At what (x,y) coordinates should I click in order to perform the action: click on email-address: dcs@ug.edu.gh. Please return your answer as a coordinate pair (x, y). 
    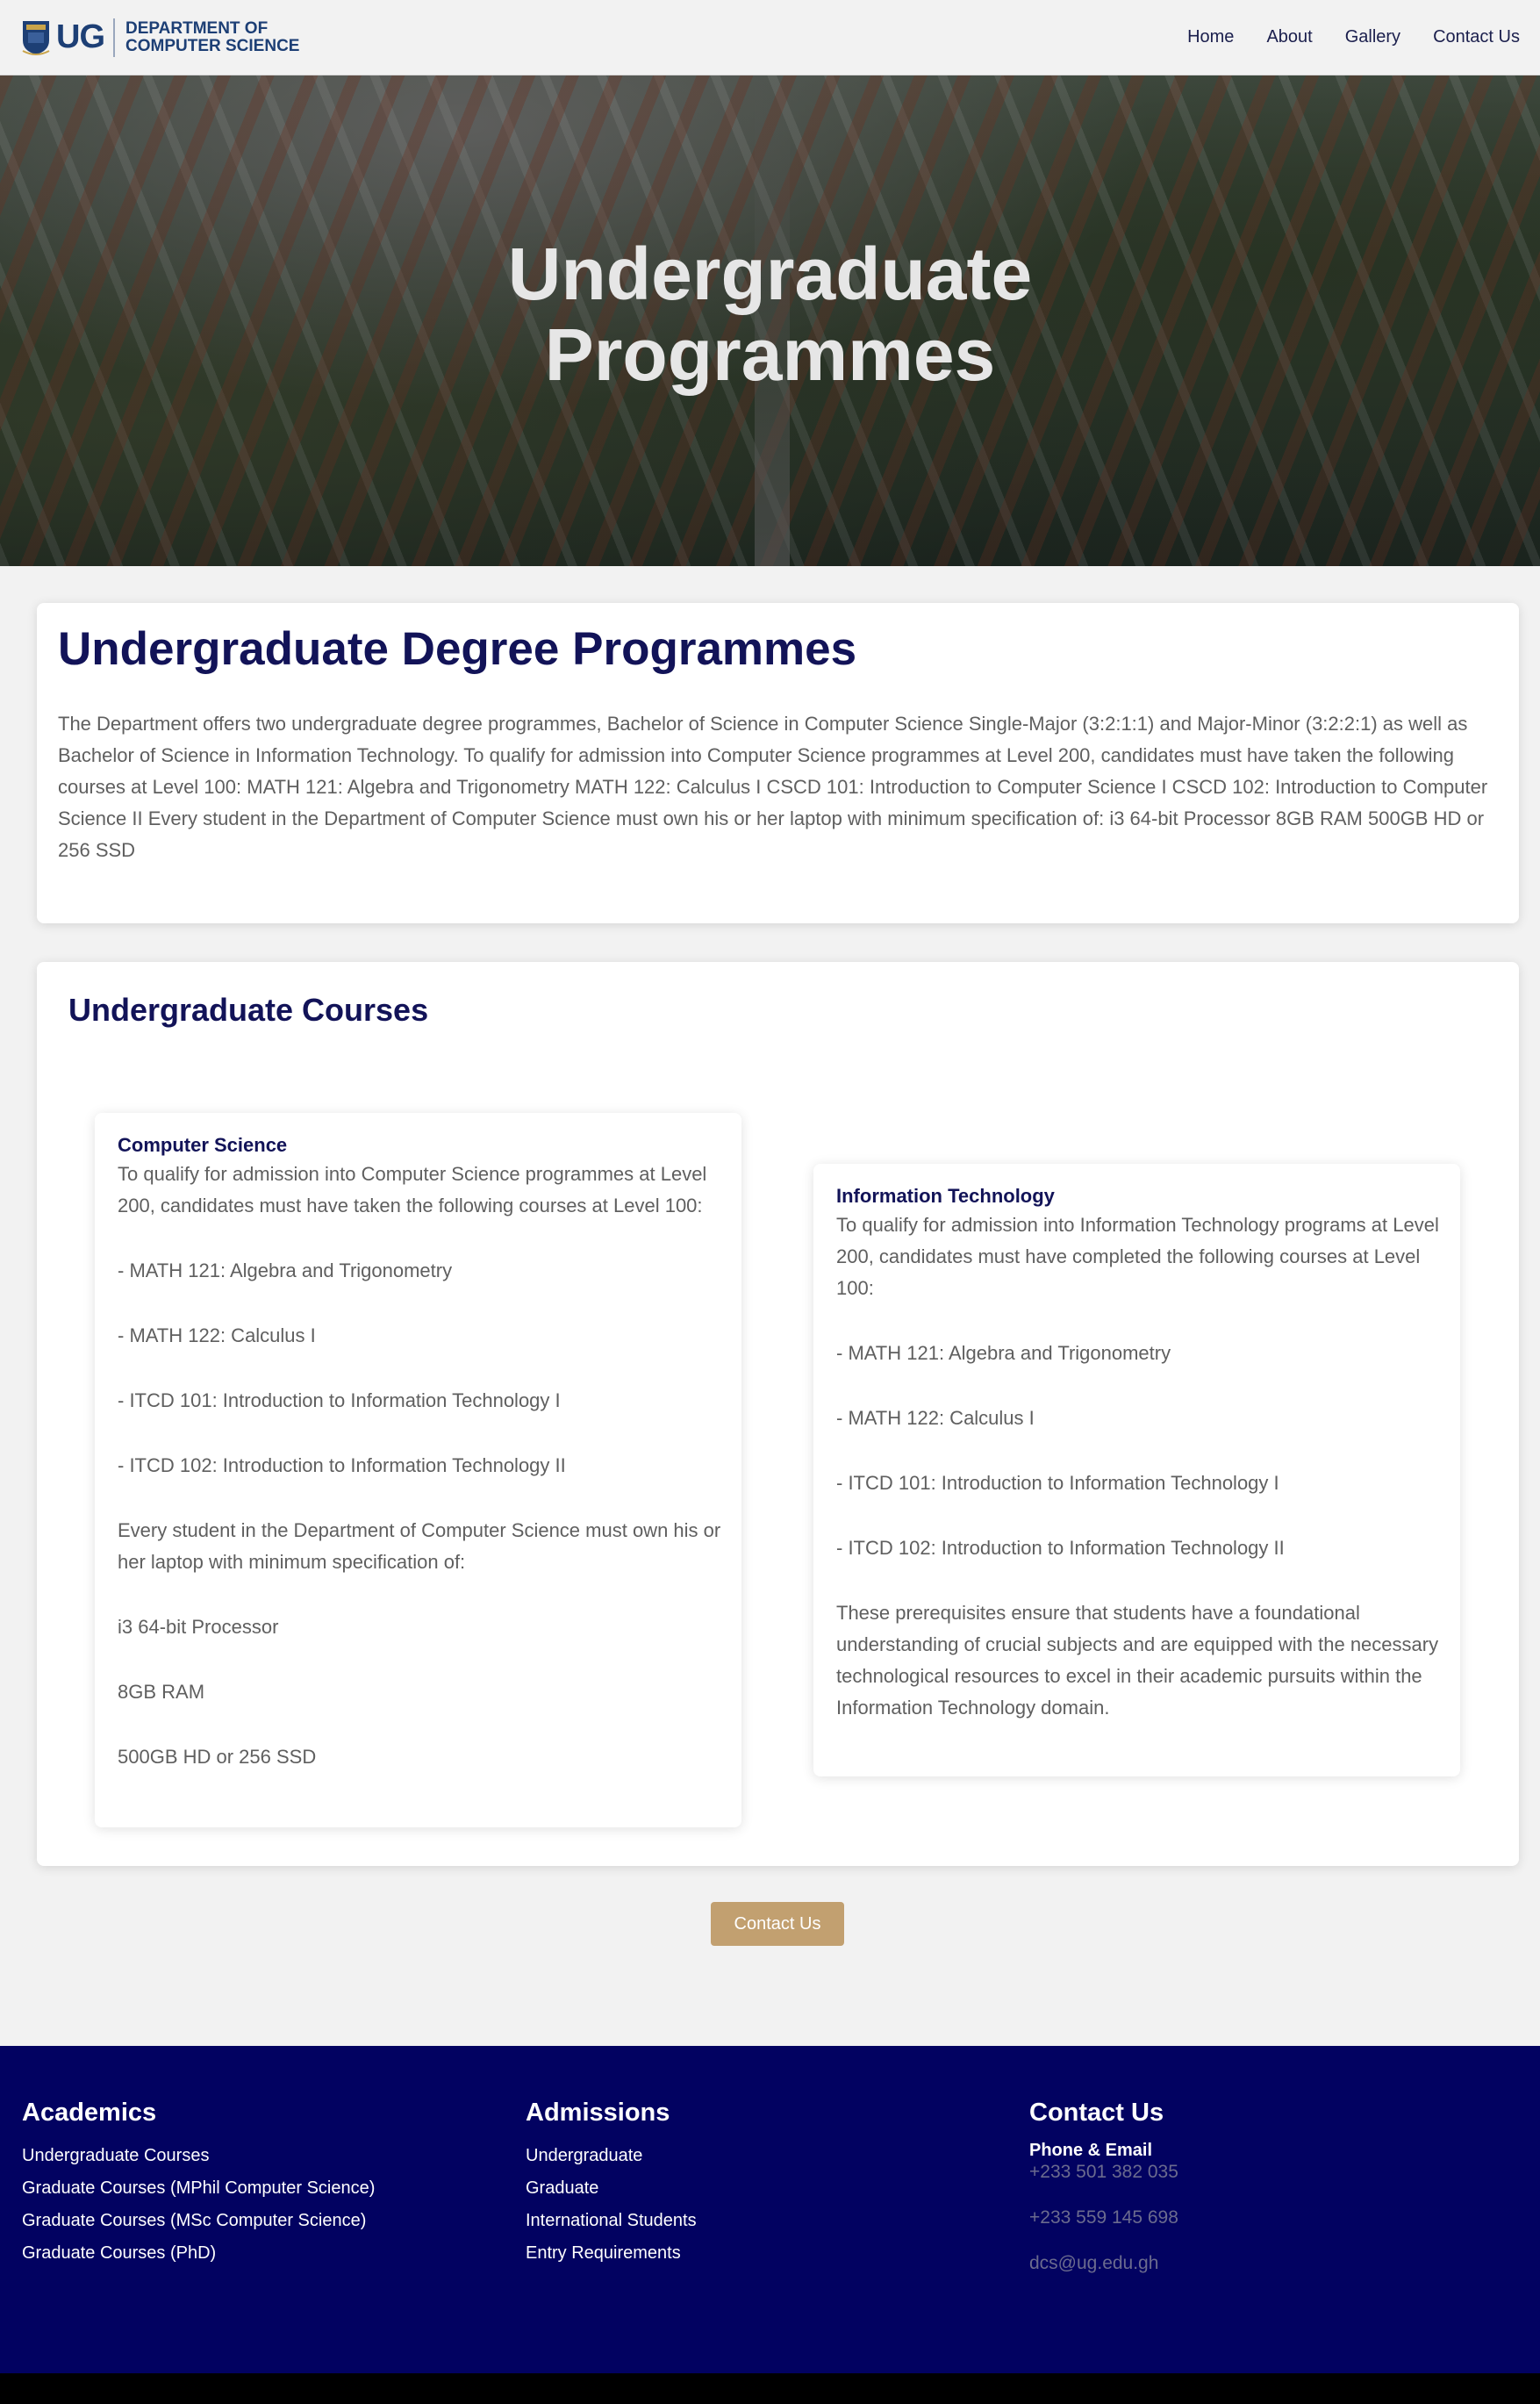
    Looking at the image, I should click on (1103, 2263).